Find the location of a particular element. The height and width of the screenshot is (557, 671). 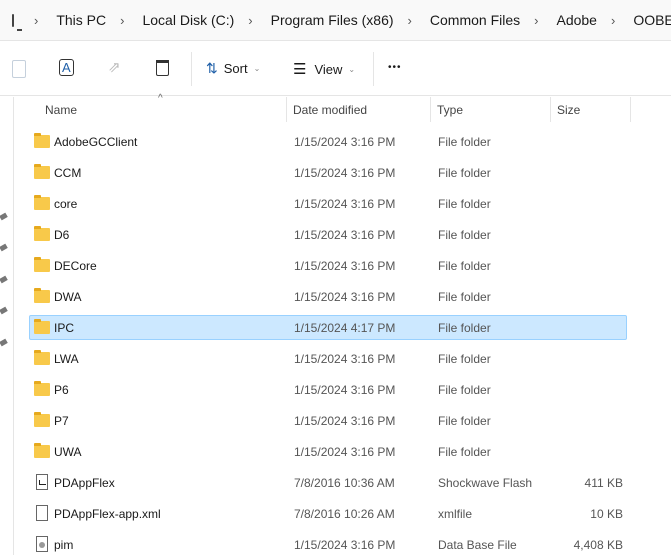

column-type: Type is located at coordinates (450, 110).